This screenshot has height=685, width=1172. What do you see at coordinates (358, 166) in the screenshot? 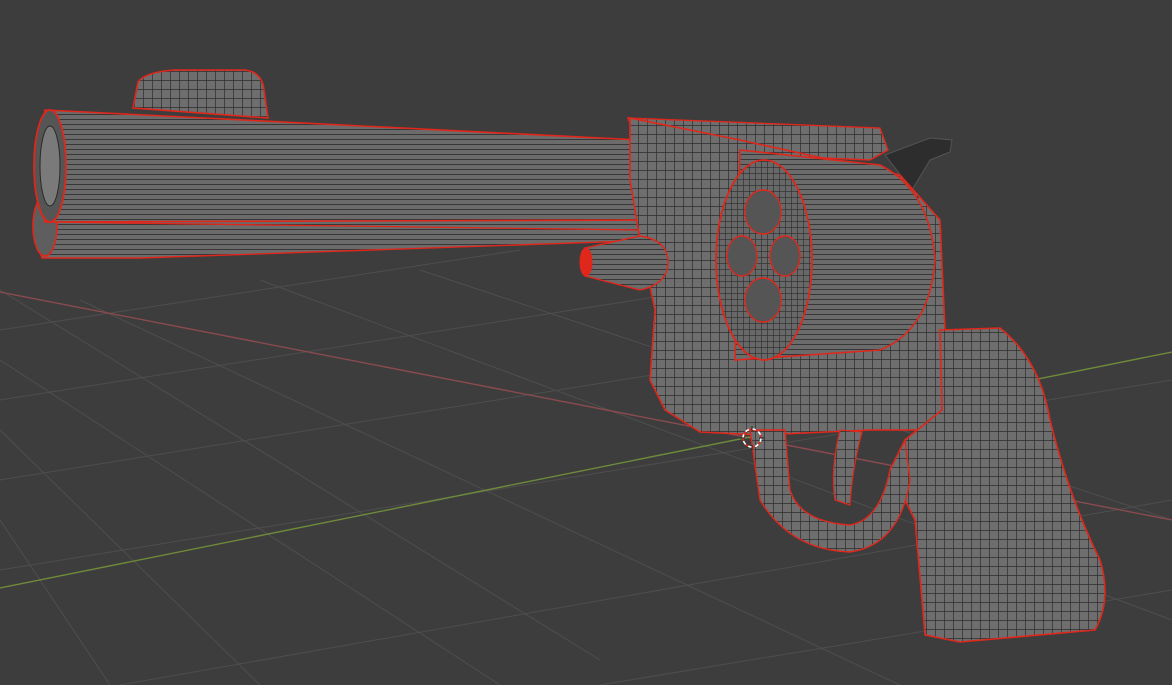
I see `barrel` at bounding box center [358, 166].